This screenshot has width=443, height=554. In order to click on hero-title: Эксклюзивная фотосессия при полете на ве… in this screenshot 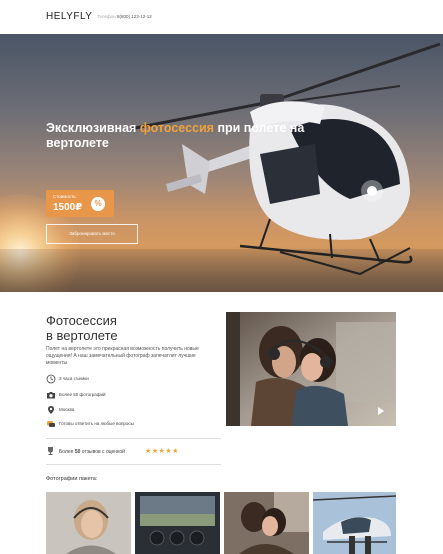, I will do `click(186, 136)`.